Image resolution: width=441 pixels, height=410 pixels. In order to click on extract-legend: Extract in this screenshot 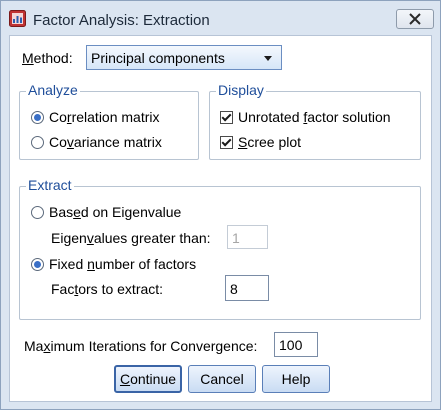, I will do `click(50, 185)`.